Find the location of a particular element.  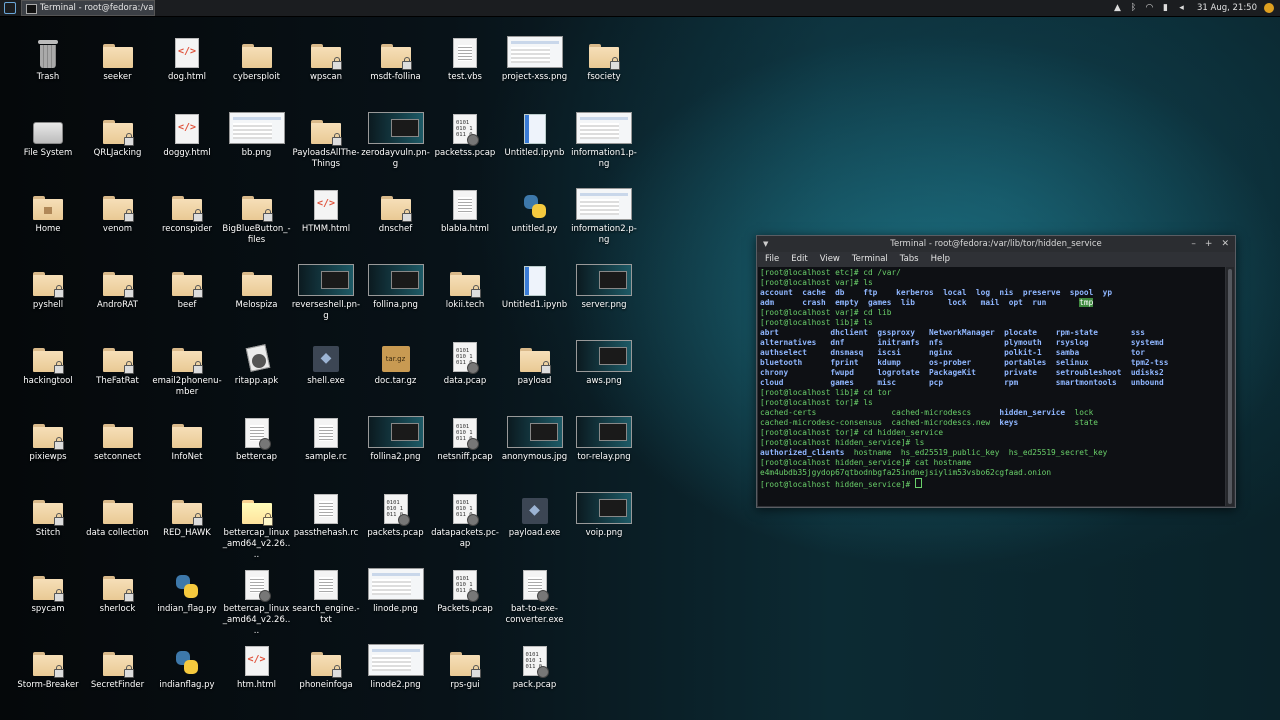

menu-tabs: Tabs is located at coordinates (909, 259).